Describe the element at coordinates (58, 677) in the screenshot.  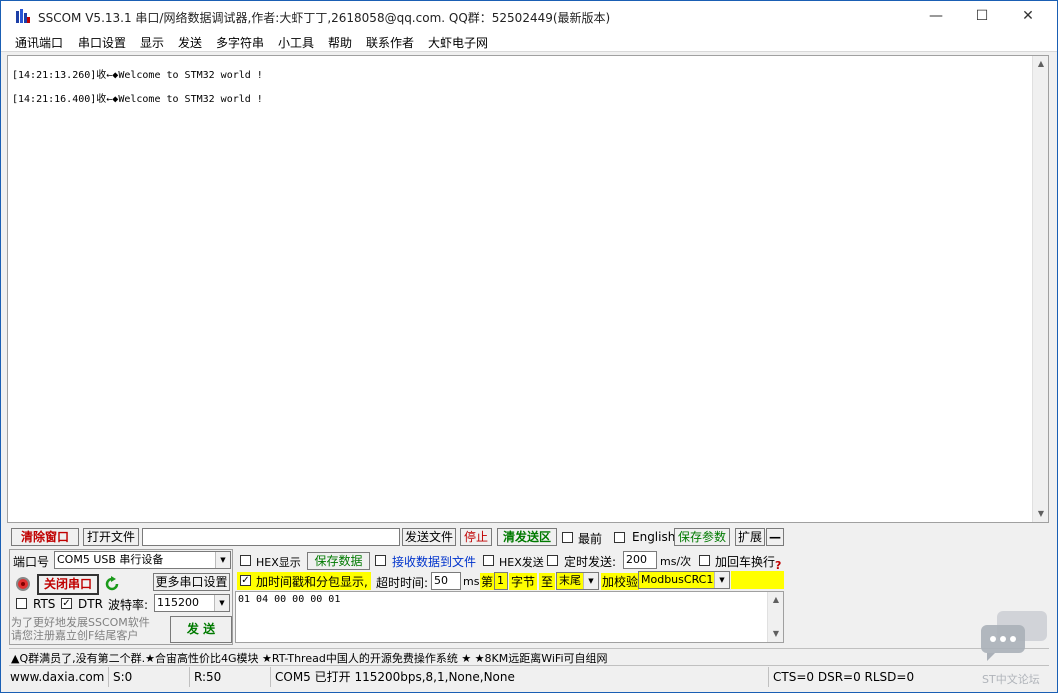
I see `status-website: www.daxia.com` at that location.